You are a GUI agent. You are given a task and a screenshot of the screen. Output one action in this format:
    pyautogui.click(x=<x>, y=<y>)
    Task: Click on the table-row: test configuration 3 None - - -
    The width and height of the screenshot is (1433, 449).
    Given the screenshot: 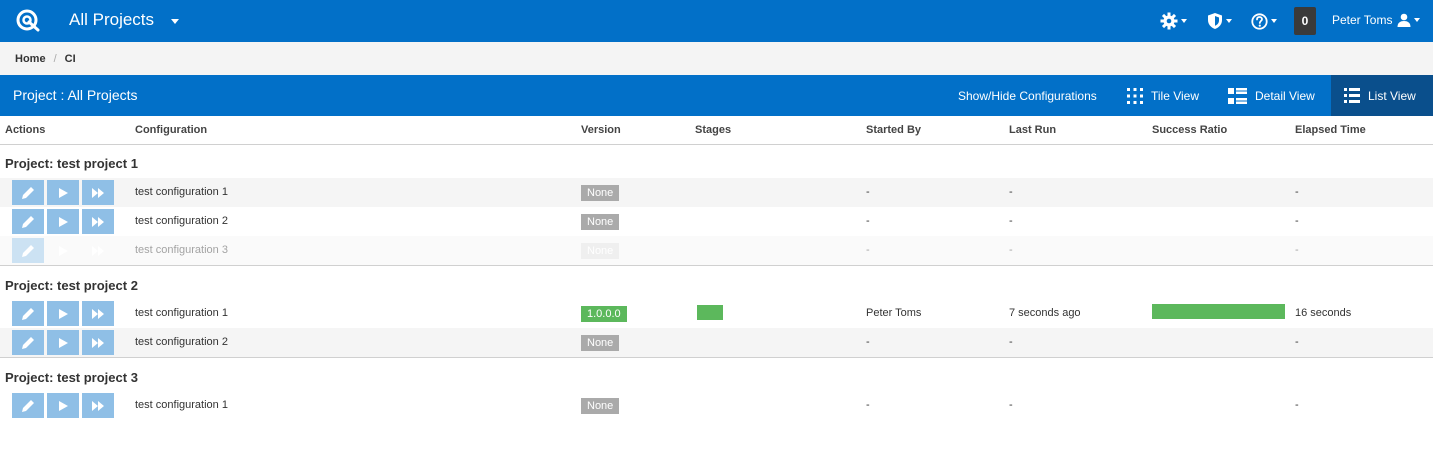 What is the action you would take?
    pyautogui.click(x=716, y=250)
    